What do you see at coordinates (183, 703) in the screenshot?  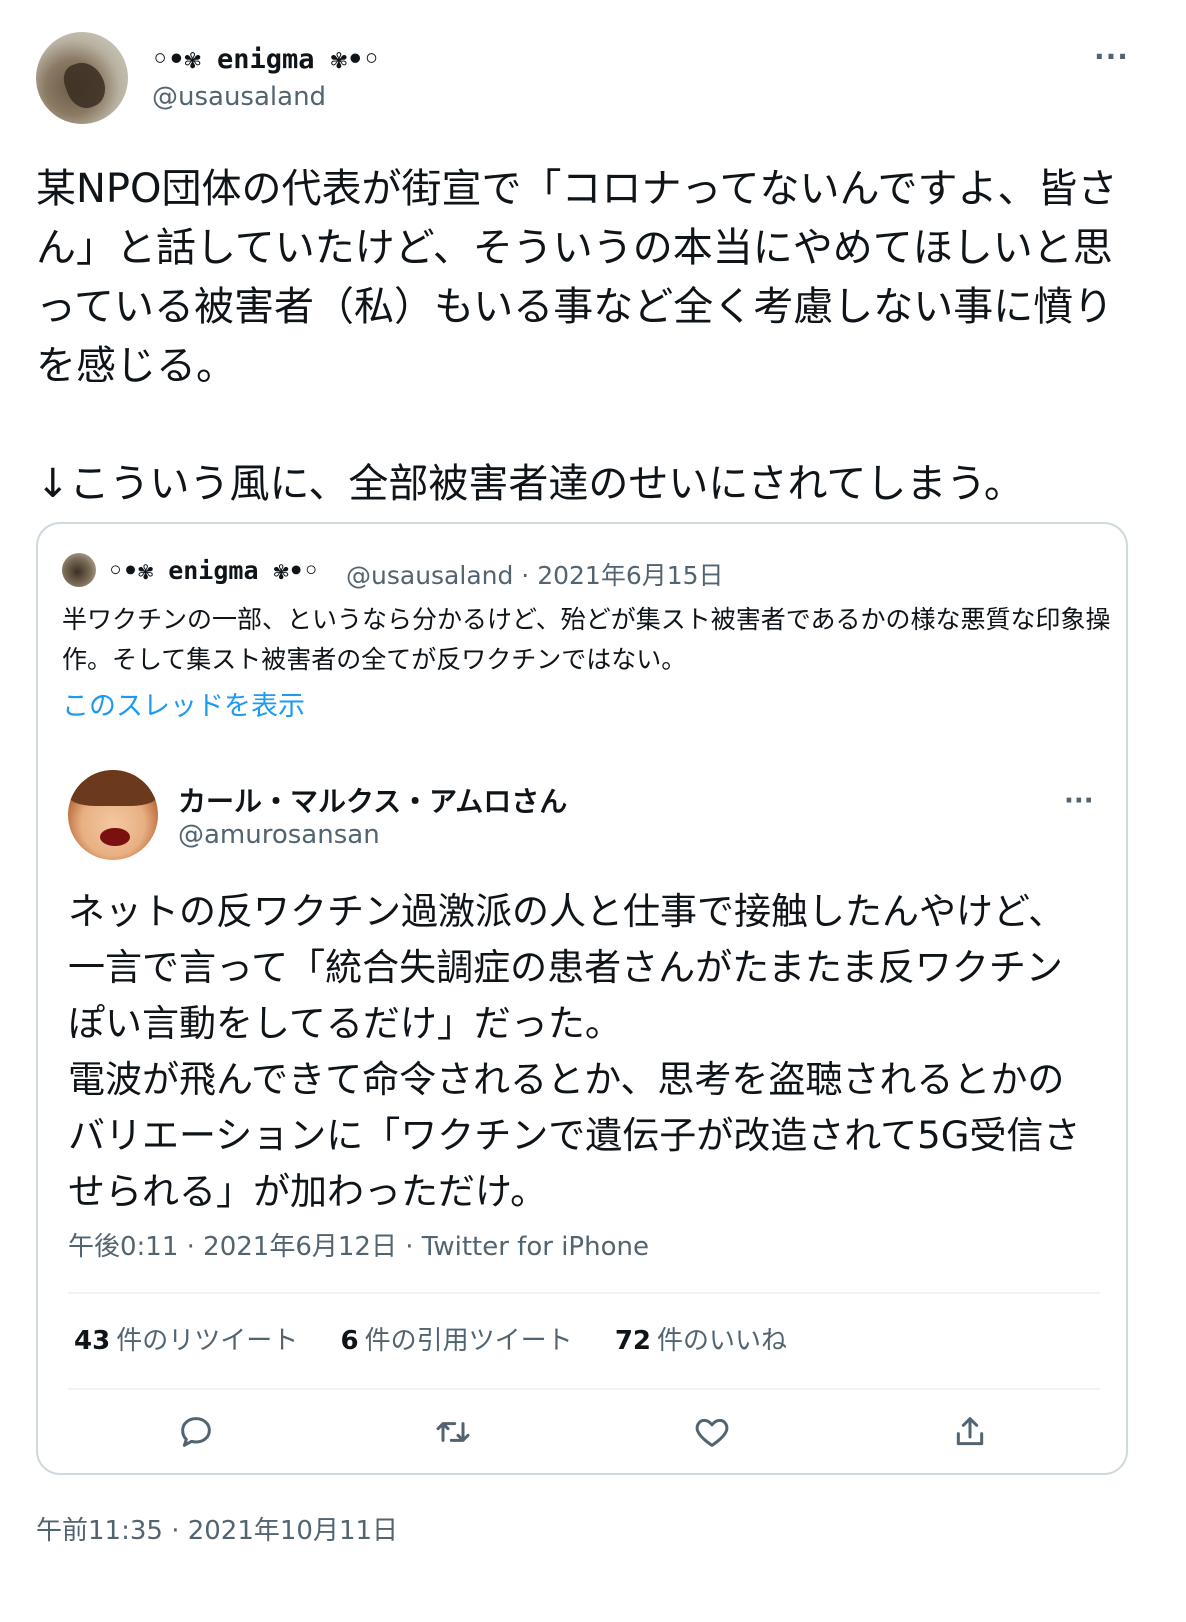 I see `show-thread-link: このスレッドを表示` at bounding box center [183, 703].